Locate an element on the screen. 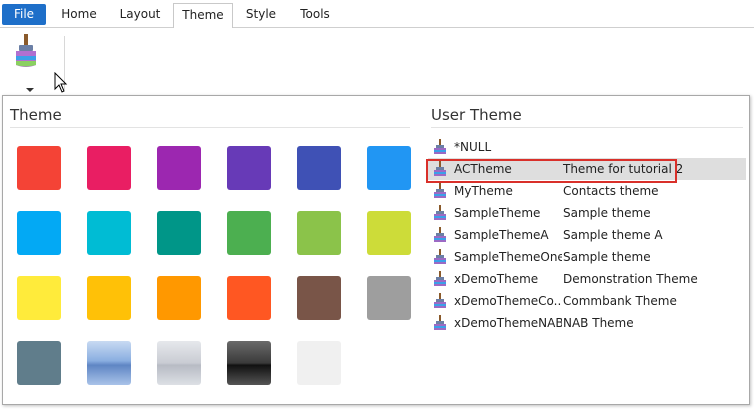 The height and width of the screenshot is (409, 754). user-theme-name: SampleTheme is located at coordinates (497, 213).